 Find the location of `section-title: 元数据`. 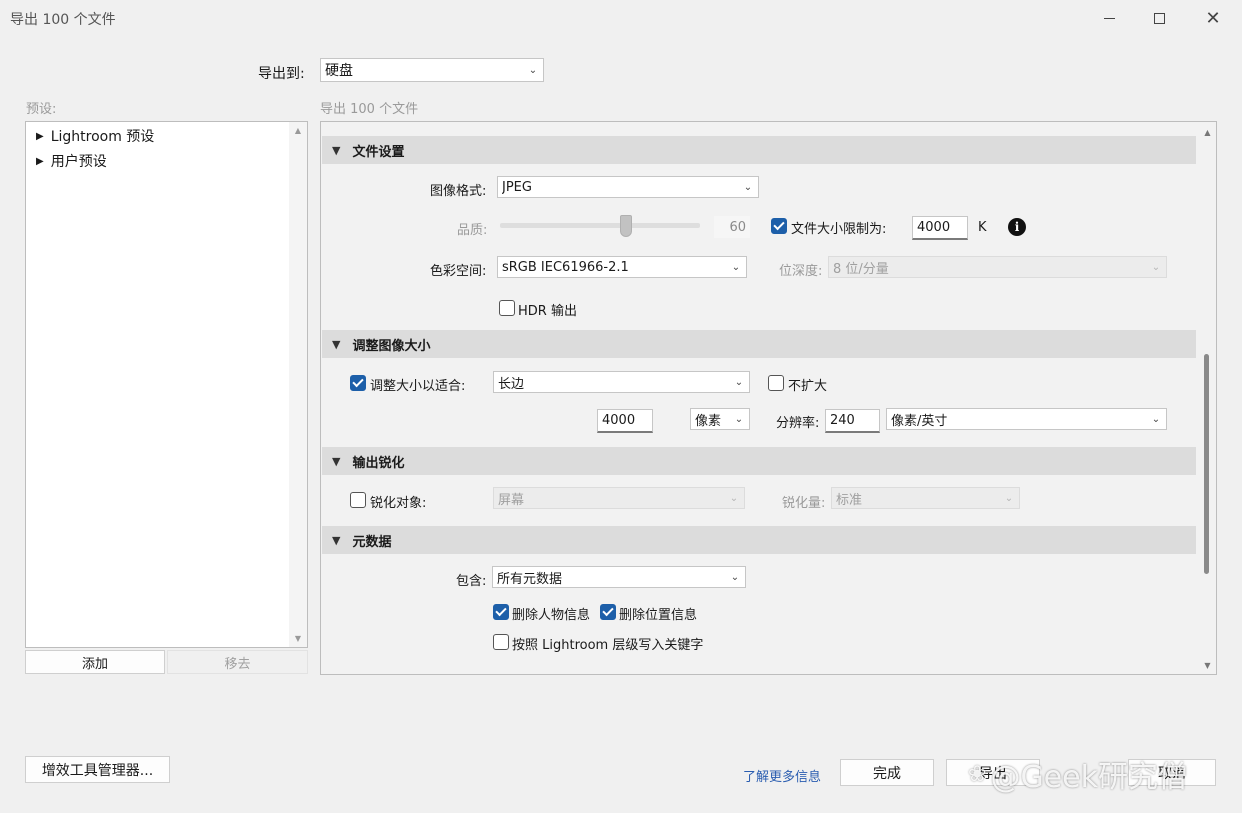

section-title: 元数据 is located at coordinates (372, 542).